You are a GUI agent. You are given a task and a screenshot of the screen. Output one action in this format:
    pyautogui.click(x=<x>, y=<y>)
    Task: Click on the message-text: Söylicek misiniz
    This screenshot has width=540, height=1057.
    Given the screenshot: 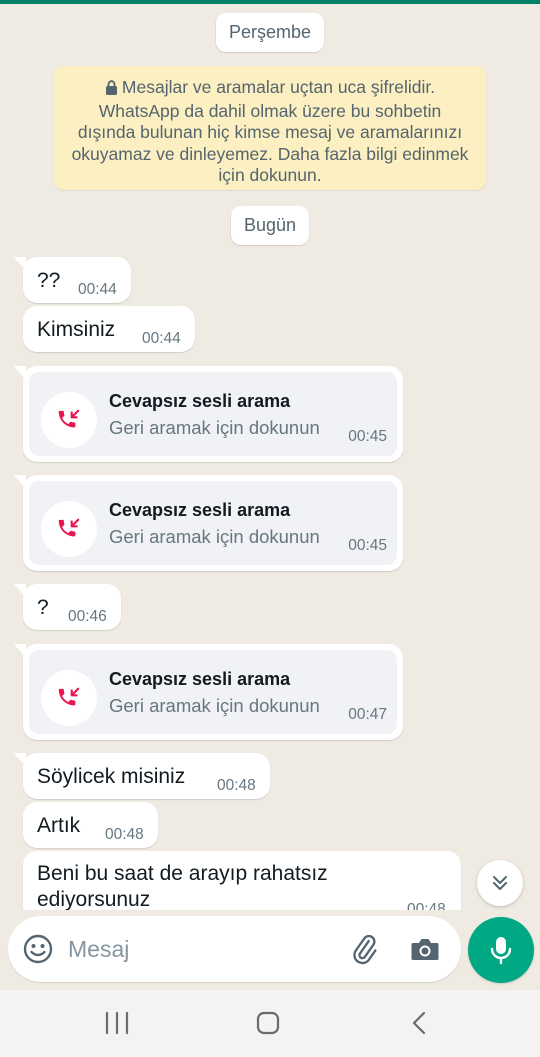 What is the action you would take?
    pyautogui.click(x=111, y=776)
    